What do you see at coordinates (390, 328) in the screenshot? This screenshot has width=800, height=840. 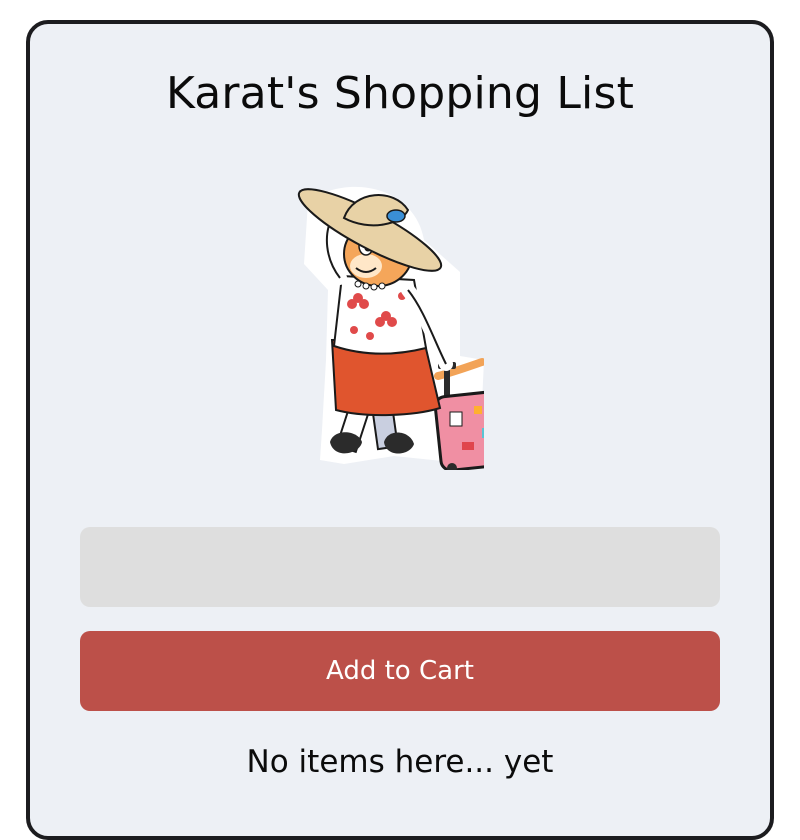 I see `mascot-illustration` at bounding box center [390, 328].